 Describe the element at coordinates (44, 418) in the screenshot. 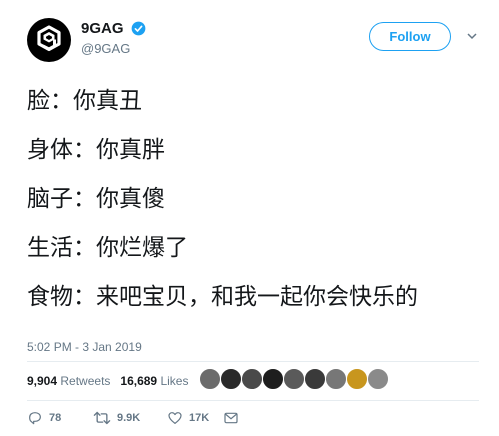

I see `reply-button: 78` at that location.